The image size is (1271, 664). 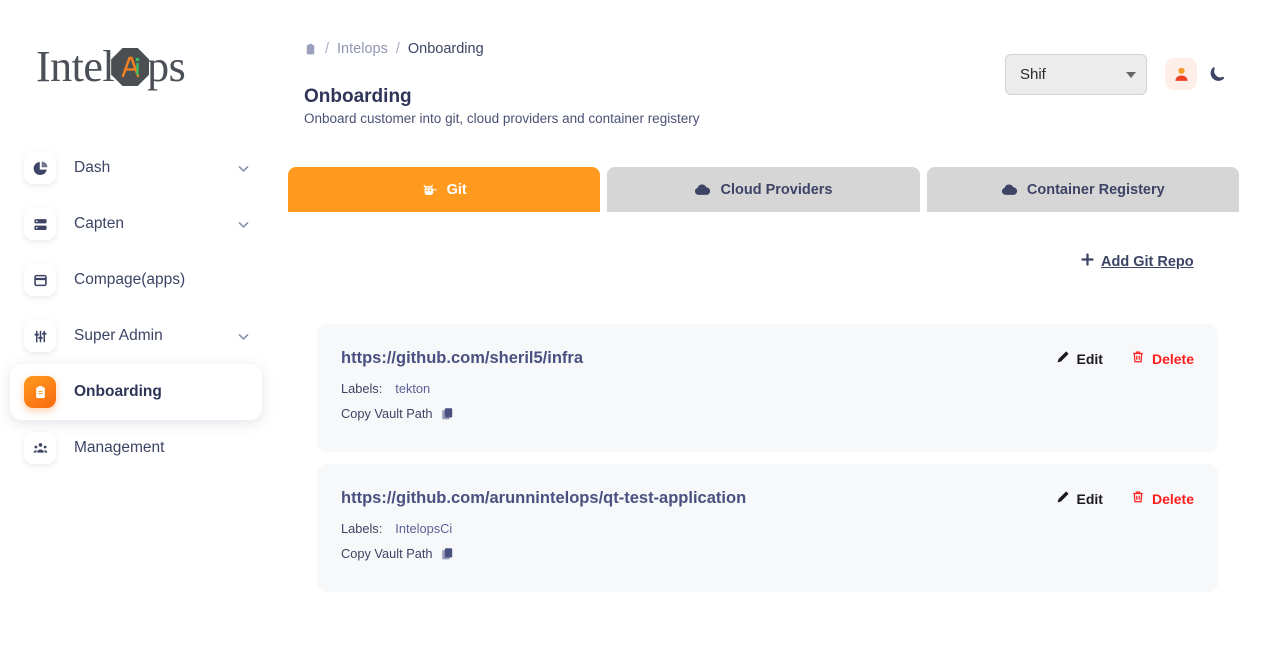 I want to click on users-icon, so click(x=40, y=448).